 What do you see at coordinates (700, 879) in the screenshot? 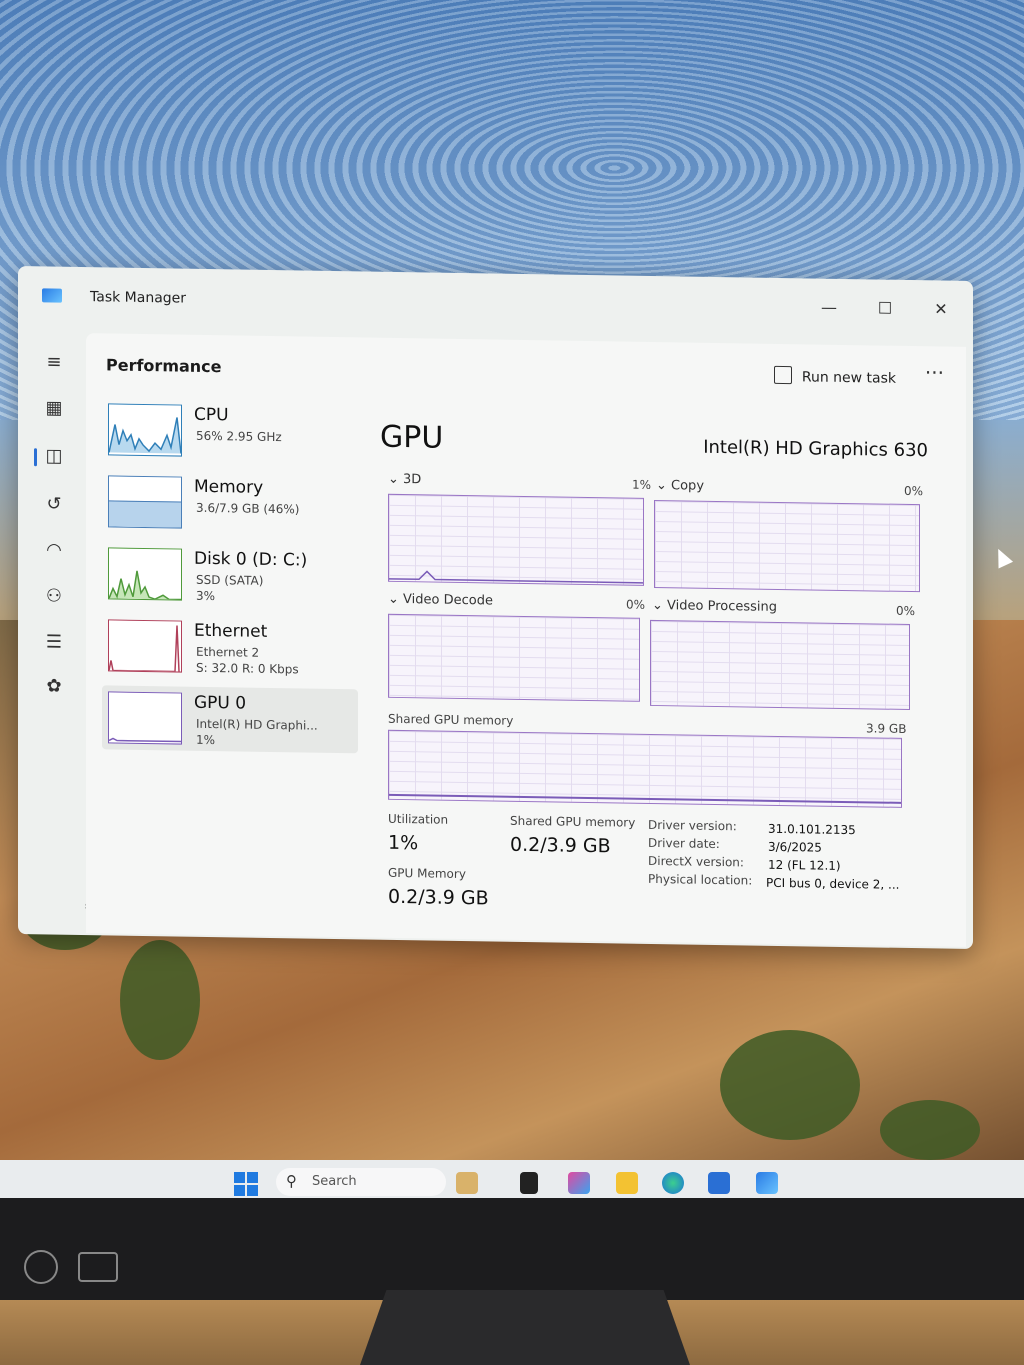
I see `physical-location-label: Physical location:` at bounding box center [700, 879].